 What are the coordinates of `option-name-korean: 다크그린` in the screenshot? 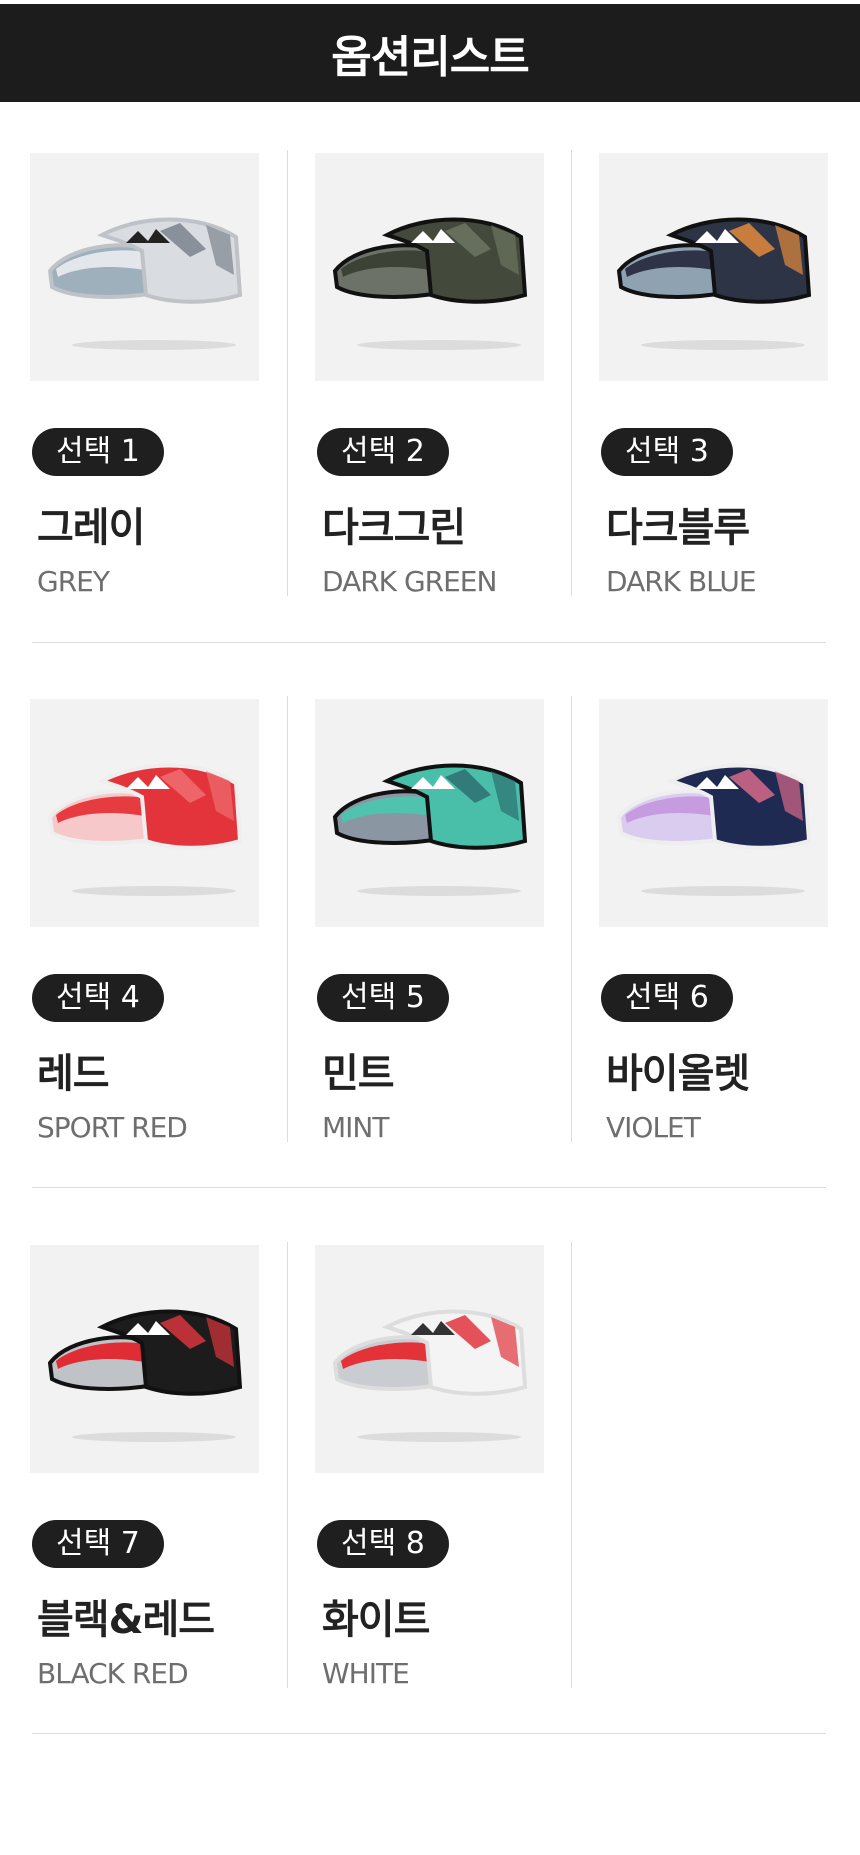 It's located at (394, 528).